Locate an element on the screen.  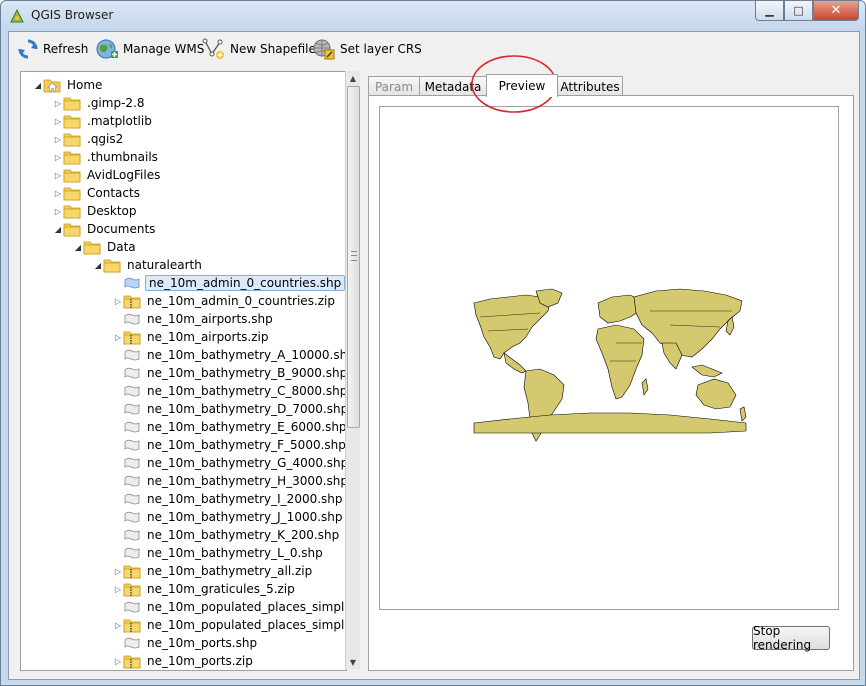
minimize-button: ▁ is located at coordinates (769, 11).